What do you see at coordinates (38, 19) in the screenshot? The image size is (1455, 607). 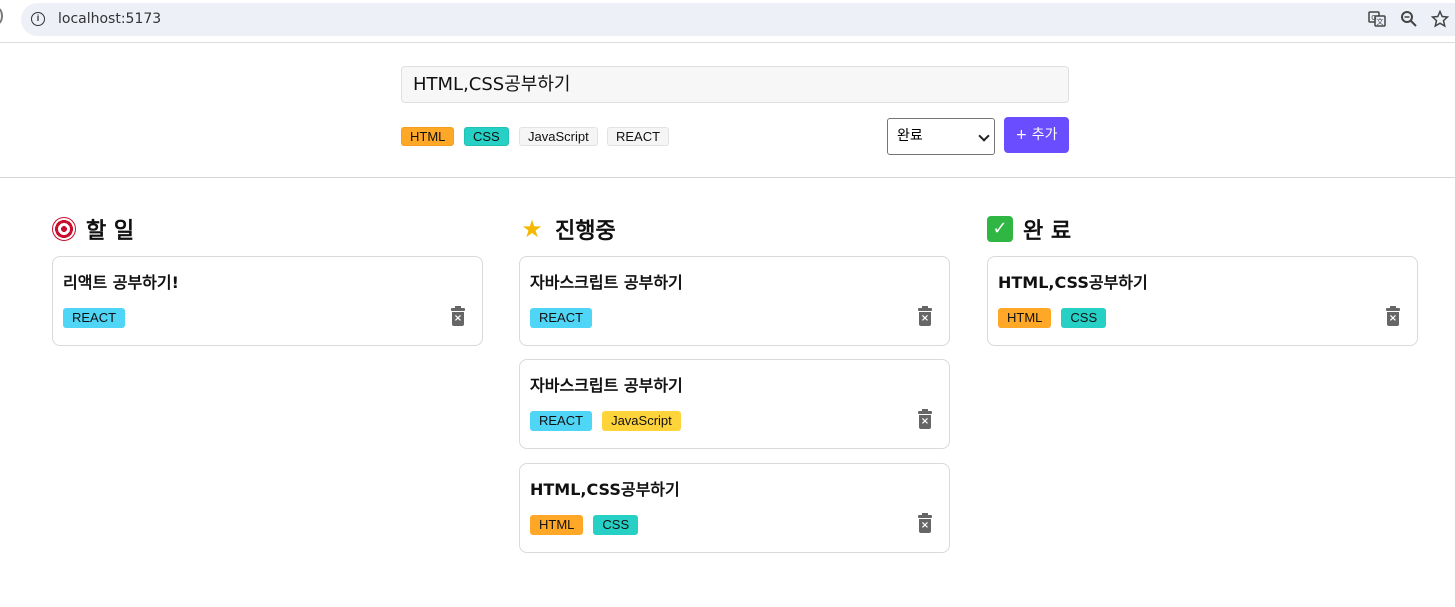 I see `info-icon: i` at bounding box center [38, 19].